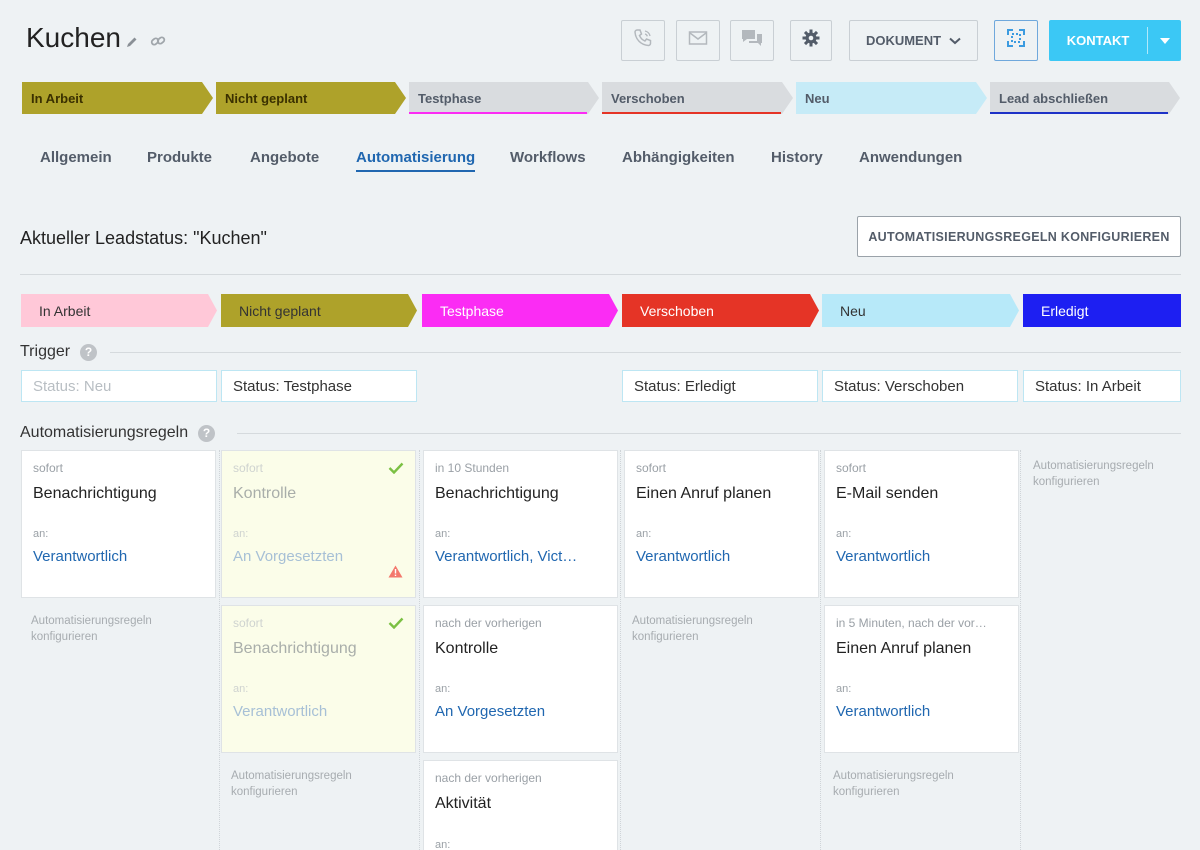 Image resolution: width=1200 pixels, height=850 pixels. What do you see at coordinates (648, 98) in the screenshot?
I see `stage-label: Verschoben` at bounding box center [648, 98].